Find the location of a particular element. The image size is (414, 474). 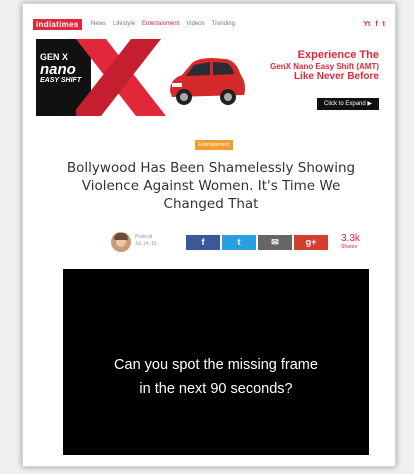

category-tag: Entertainment is located at coordinates (214, 145).